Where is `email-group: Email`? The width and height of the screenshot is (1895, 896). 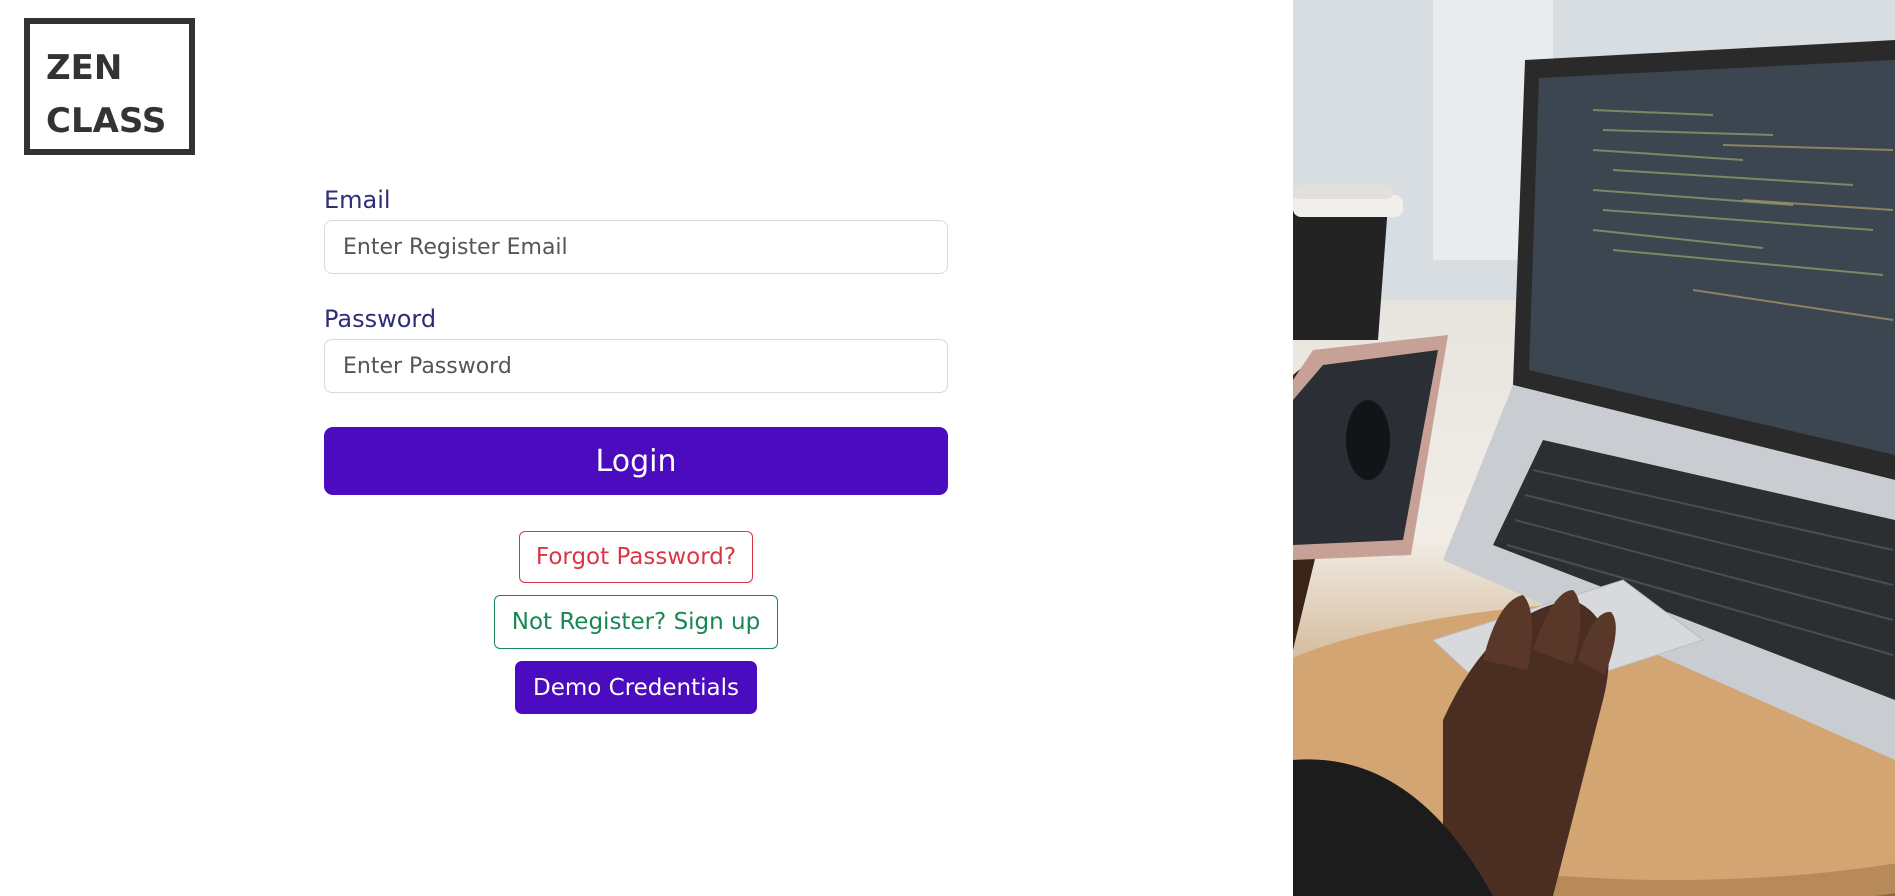
email-group: Email is located at coordinates (636, 227).